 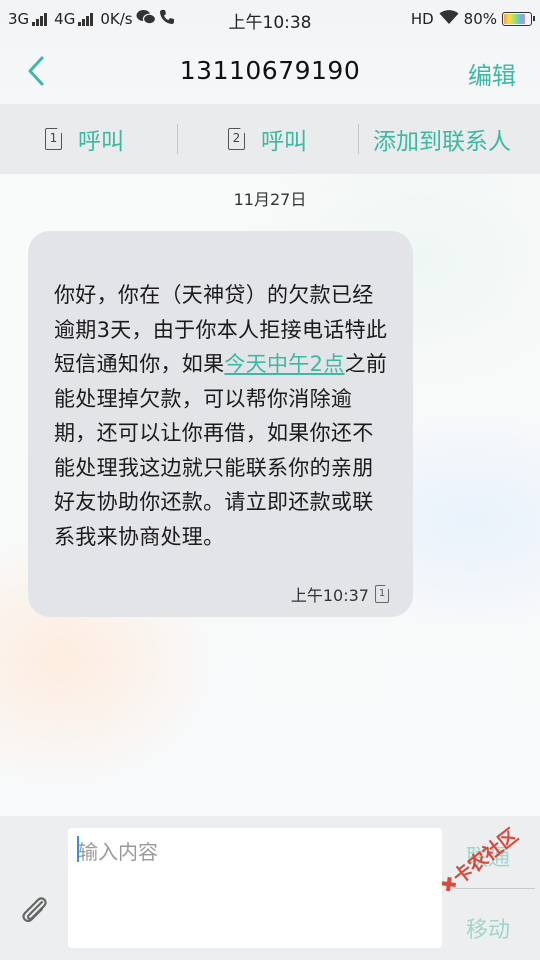 I want to click on call-sim1-button: 1 呼叫, so click(x=84, y=139).